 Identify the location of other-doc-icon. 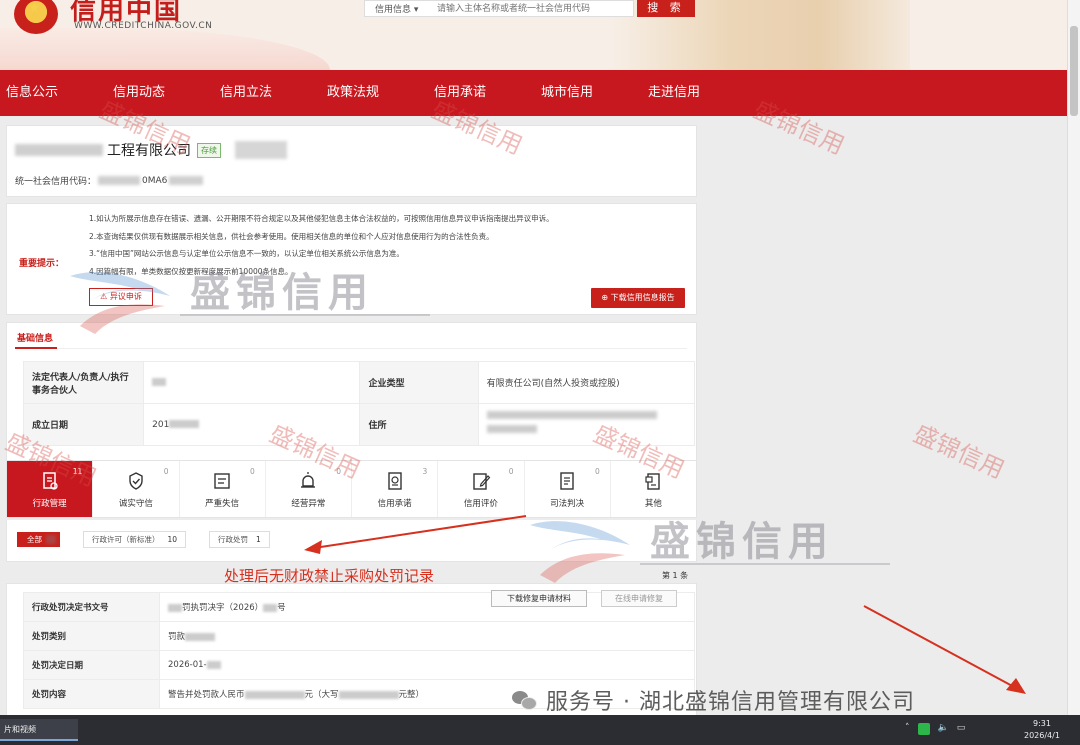
(653, 481).